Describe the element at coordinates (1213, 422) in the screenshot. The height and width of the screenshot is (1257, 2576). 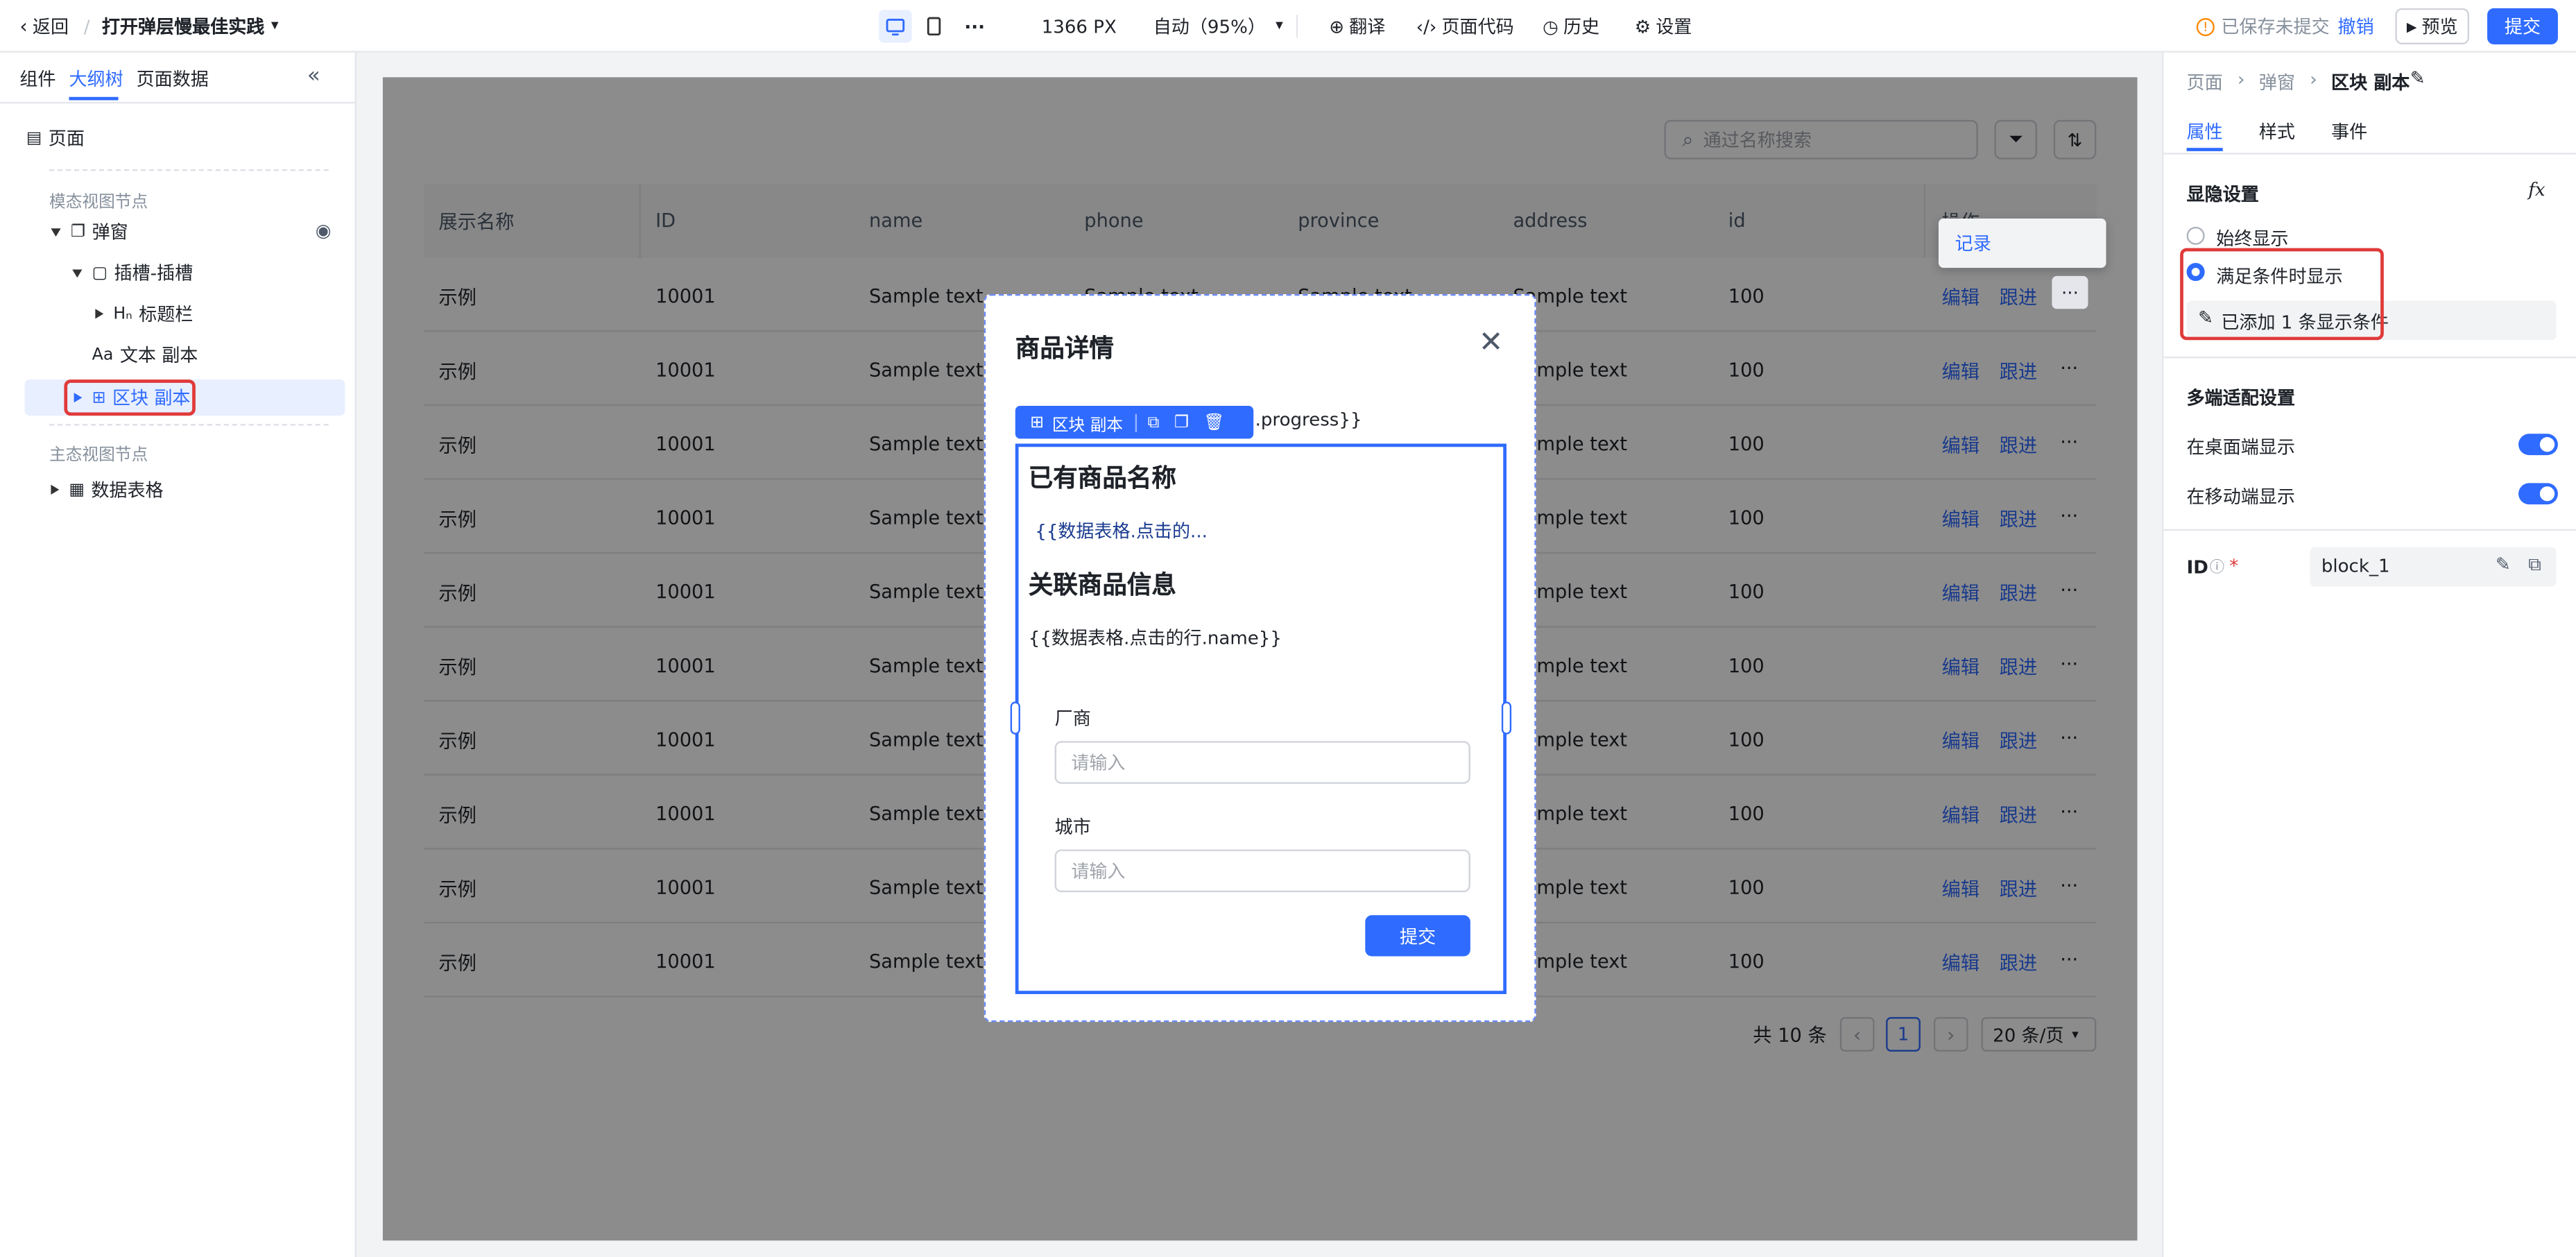
I see `delete-icon: 🗑` at that location.